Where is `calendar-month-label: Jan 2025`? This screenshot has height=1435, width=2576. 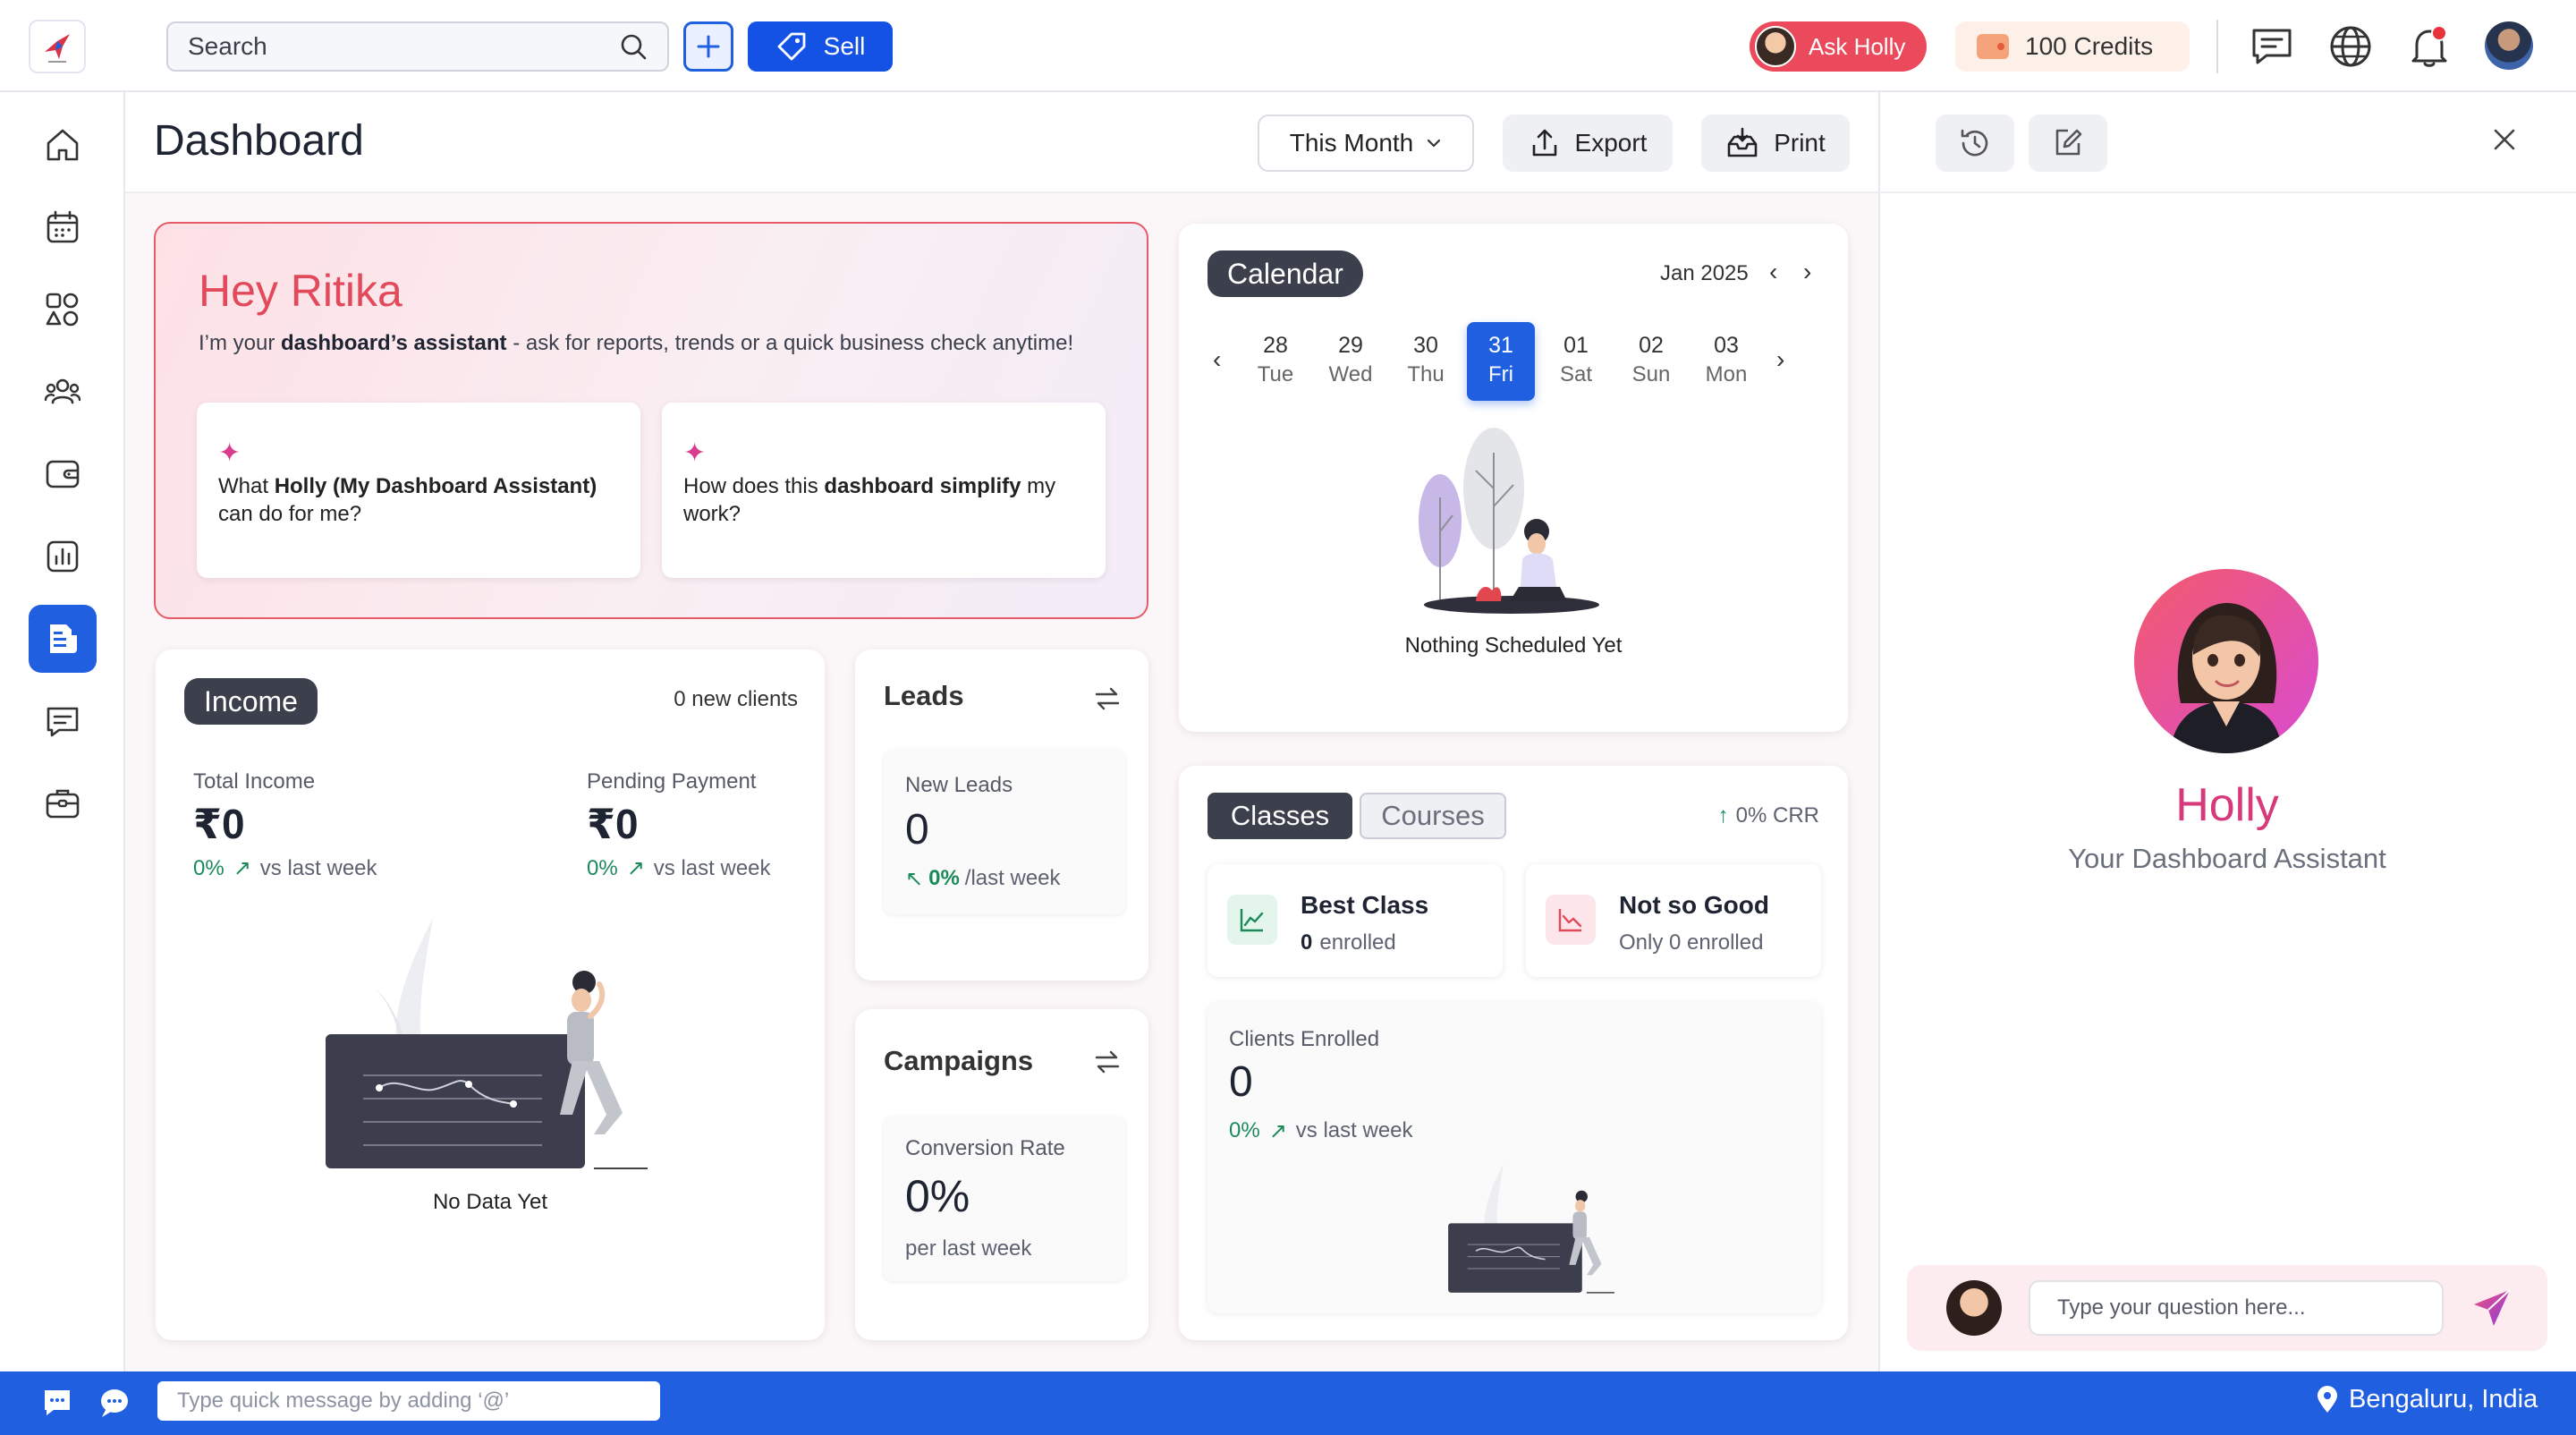 calendar-month-label: Jan 2025 is located at coordinates (1704, 273).